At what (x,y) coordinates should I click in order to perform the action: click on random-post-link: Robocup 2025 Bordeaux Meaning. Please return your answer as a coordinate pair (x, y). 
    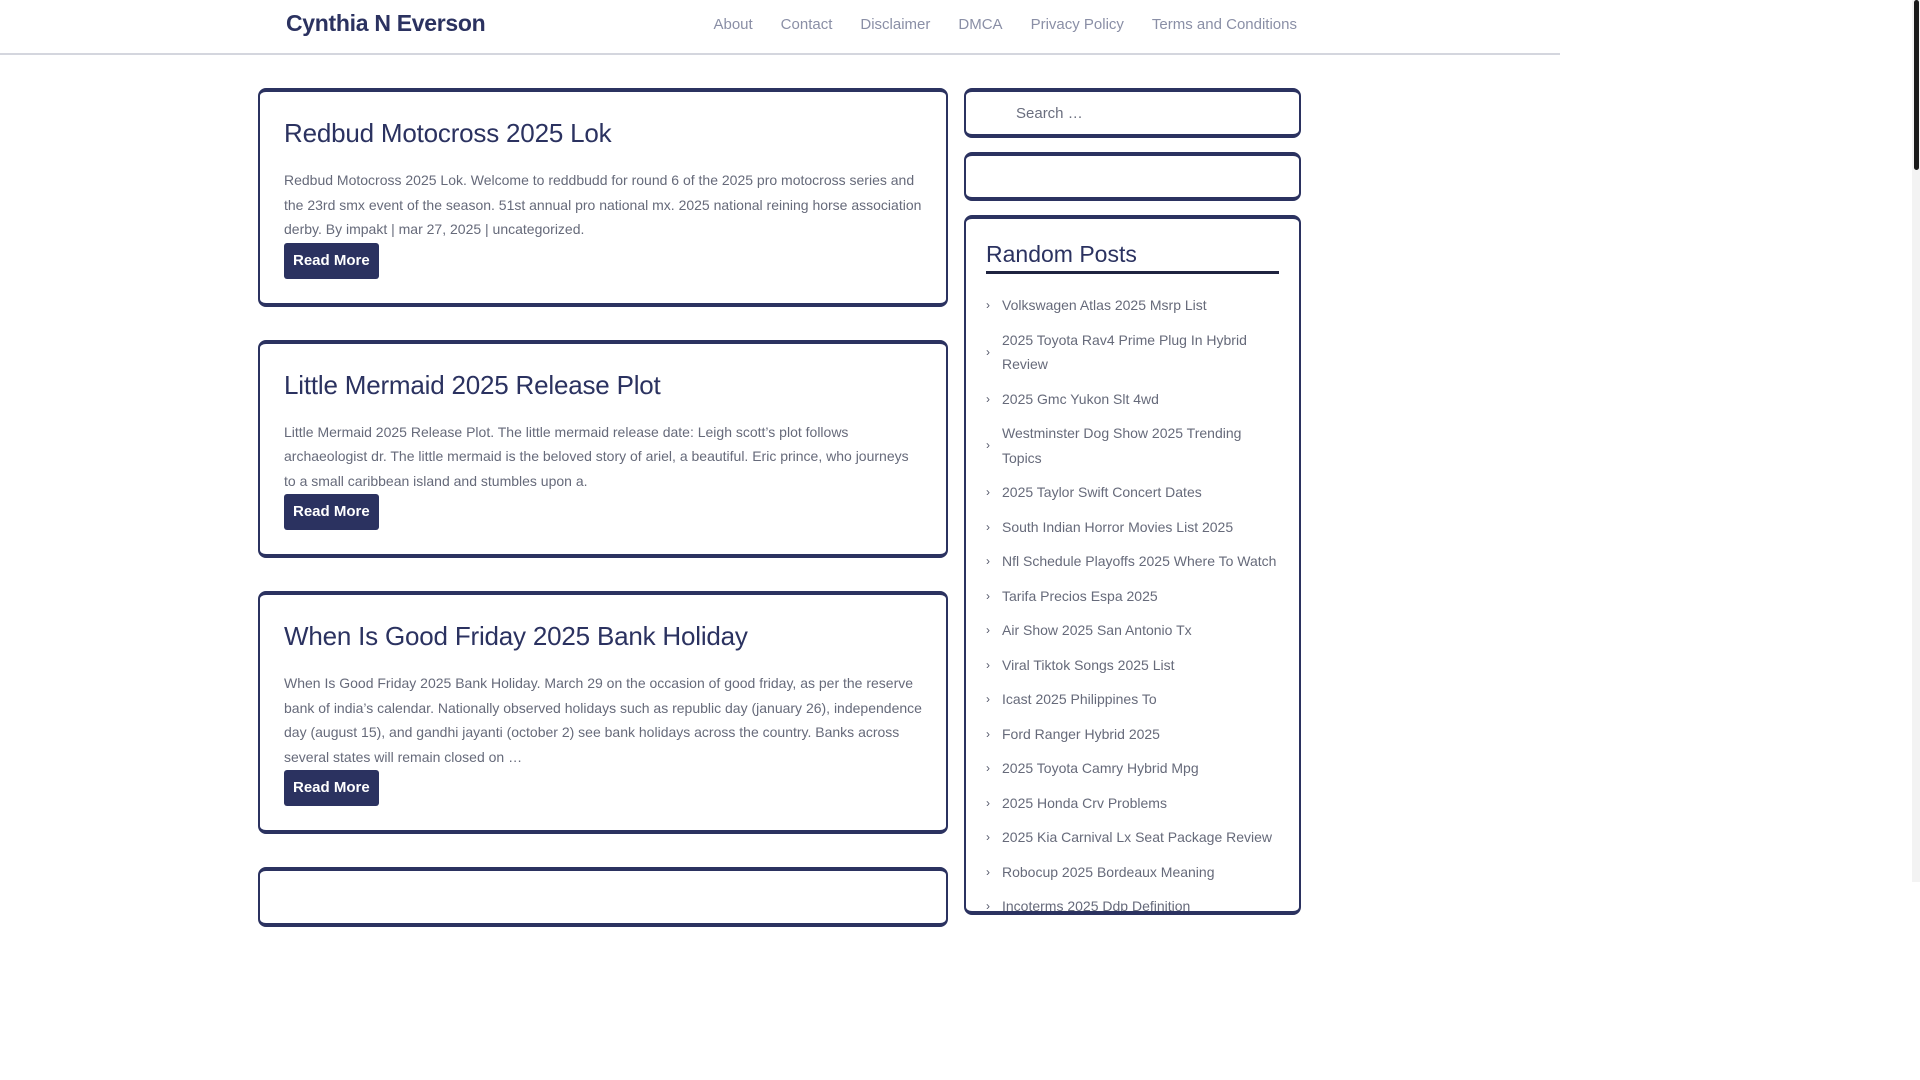
    Looking at the image, I should click on (1108, 872).